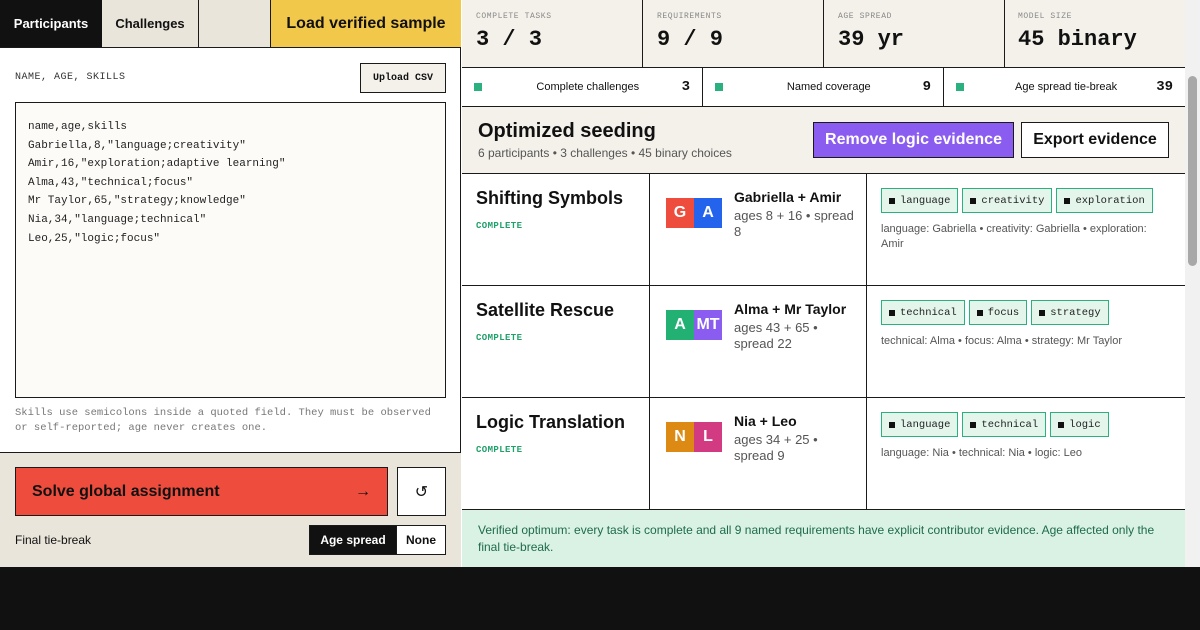 This screenshot has width=1200, height=630. Describe the element at coordinates (556, 453) in the screenshot. I see `challenge-cell: Logic Translation COMPLETE` at that location.